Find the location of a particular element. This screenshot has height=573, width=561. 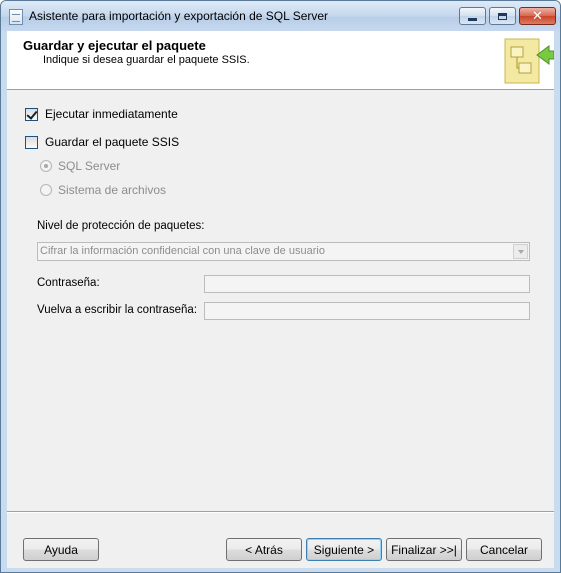

wizard-app-icon is located at coordinates (16, 17).